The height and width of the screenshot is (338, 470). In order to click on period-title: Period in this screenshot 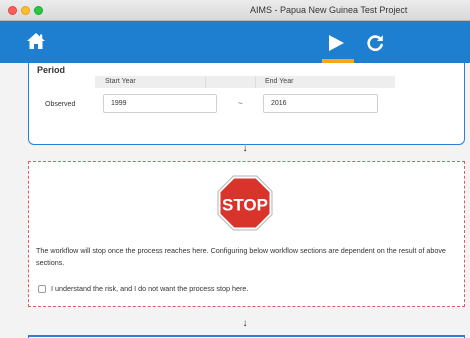, I will do `click(51, 70)`.